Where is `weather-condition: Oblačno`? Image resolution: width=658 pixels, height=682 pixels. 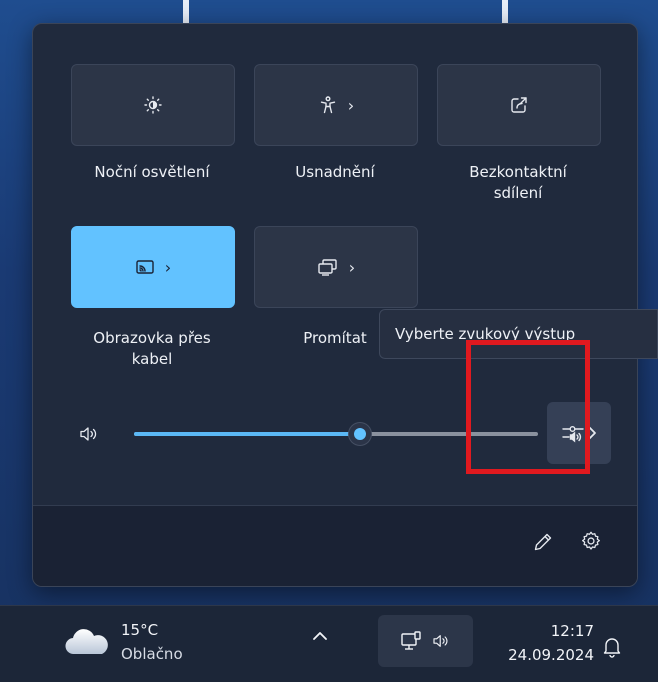
weather-condition: Oblačno is located at coordinates (152, 654).